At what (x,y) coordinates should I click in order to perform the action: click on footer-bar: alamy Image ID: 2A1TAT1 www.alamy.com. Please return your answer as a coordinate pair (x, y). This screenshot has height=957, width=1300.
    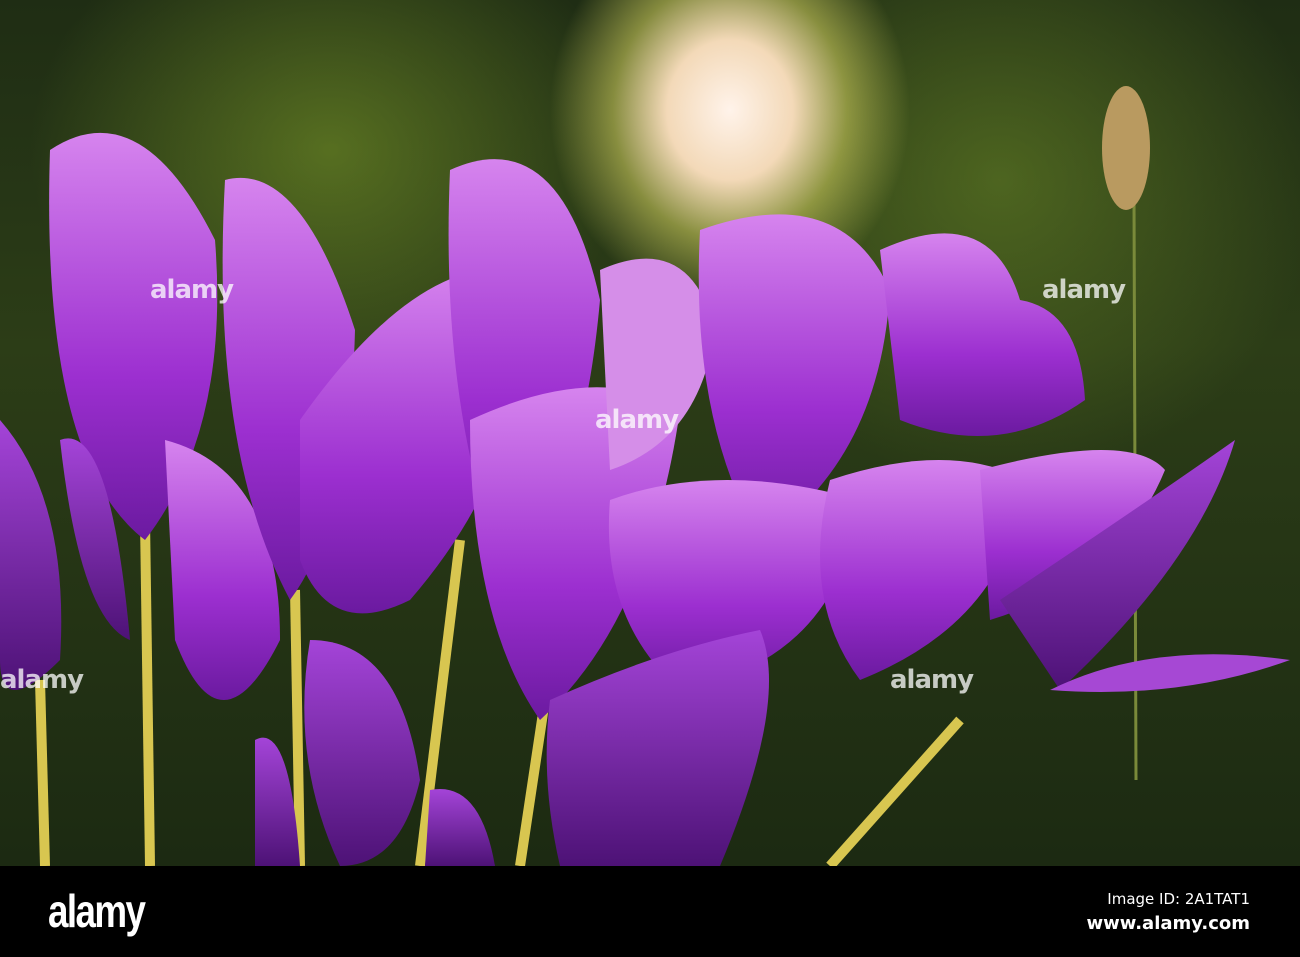
    Looking at the image, I should click on (650, 911).